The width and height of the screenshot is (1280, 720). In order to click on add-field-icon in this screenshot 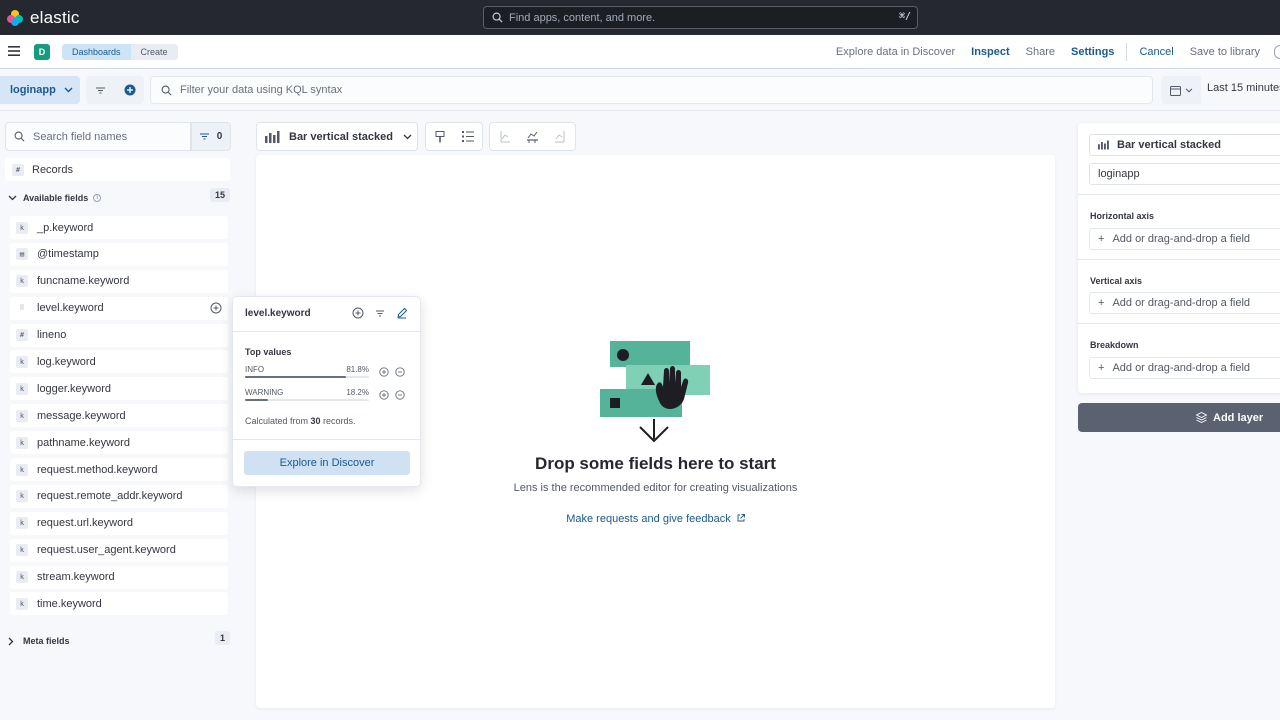, I will do `click(216, 308)`.